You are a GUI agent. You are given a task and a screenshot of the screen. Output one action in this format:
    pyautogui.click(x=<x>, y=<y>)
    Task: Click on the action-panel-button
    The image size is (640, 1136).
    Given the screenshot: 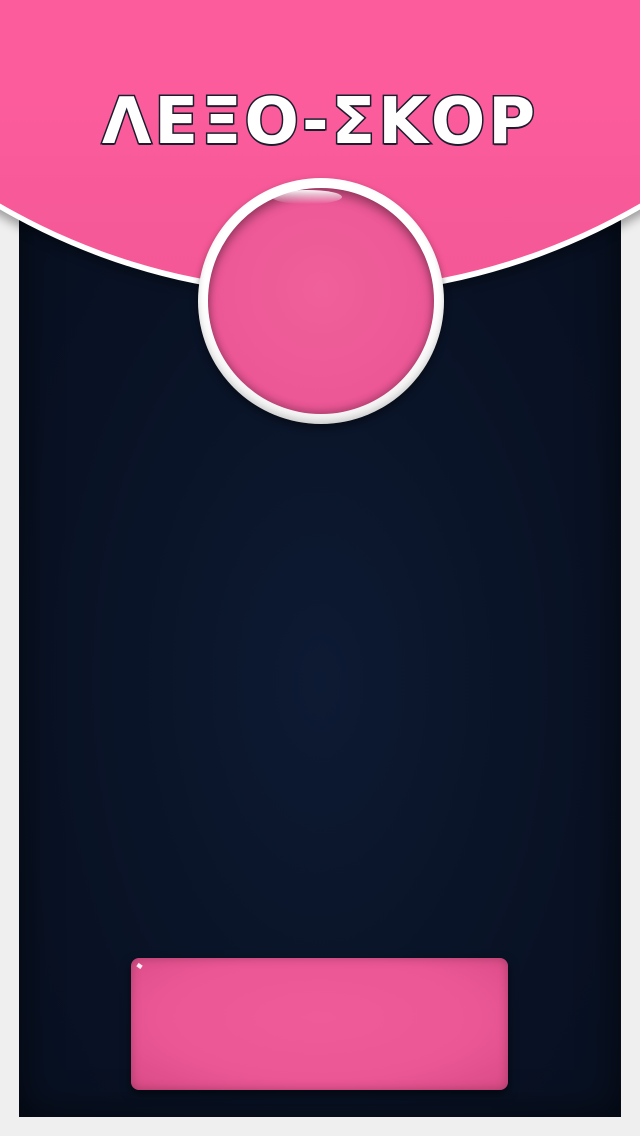 What is the action you would take?
    pyautogui.click(x=319, y=1024)
    